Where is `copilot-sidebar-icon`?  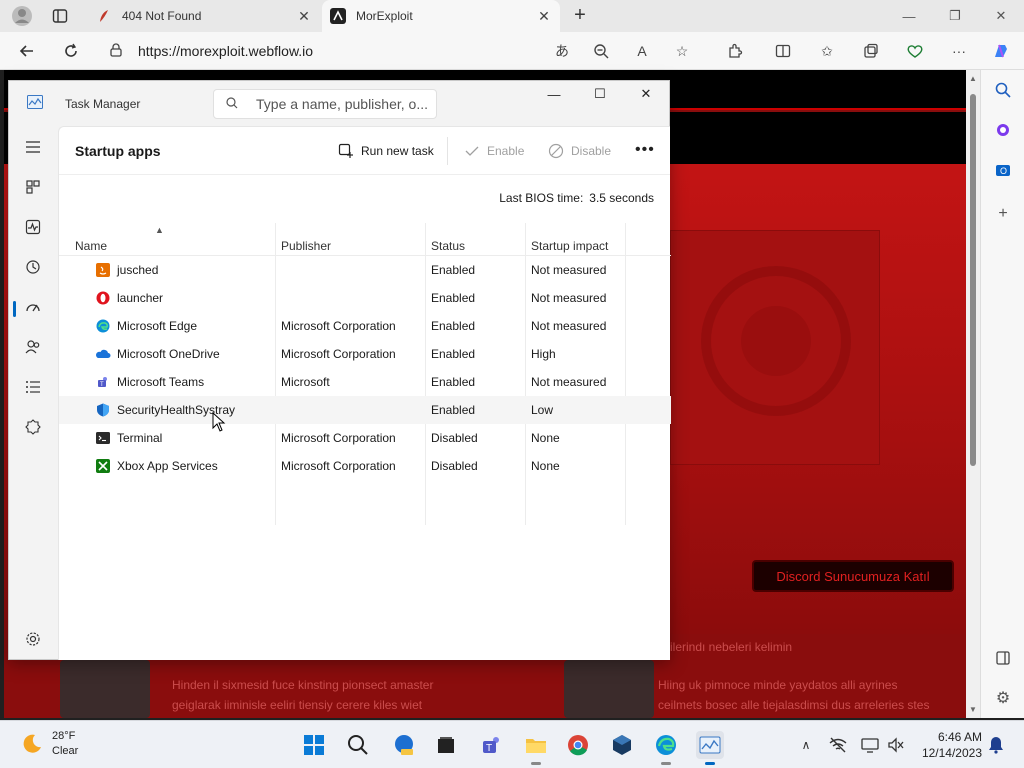
copilot-sidebar-icon is located at coordinates (1003, 130).